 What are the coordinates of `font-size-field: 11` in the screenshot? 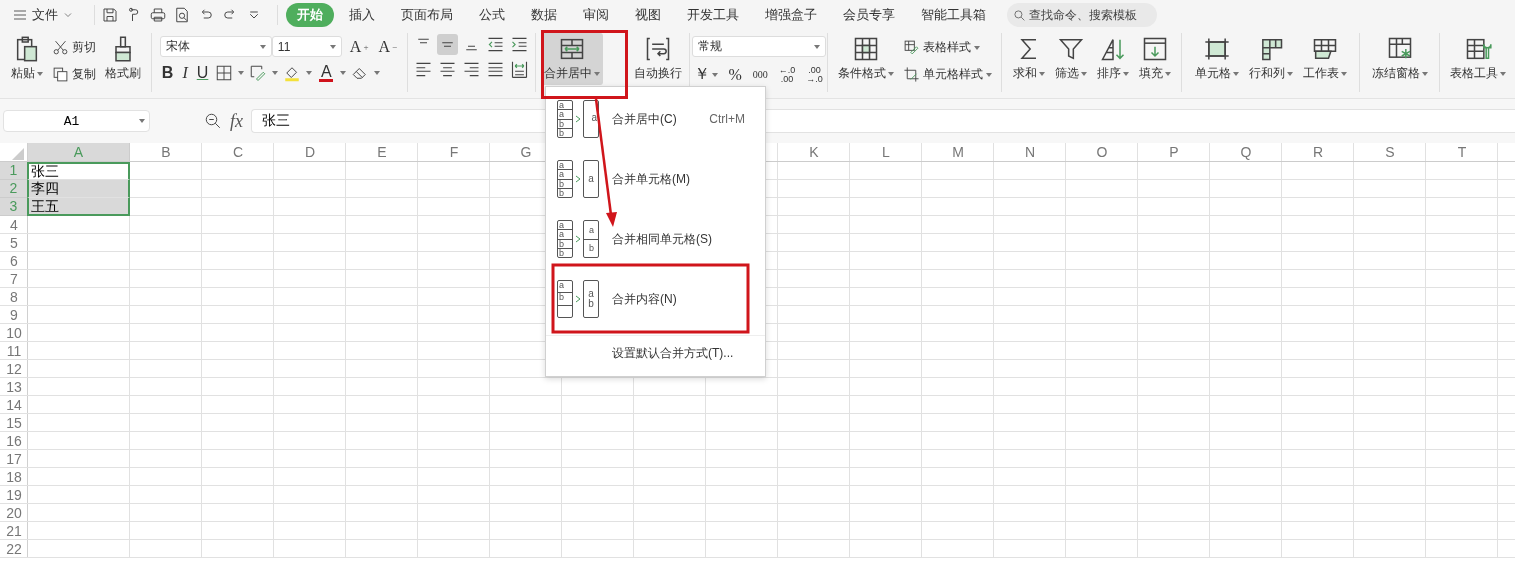 It's located at (306, 46).